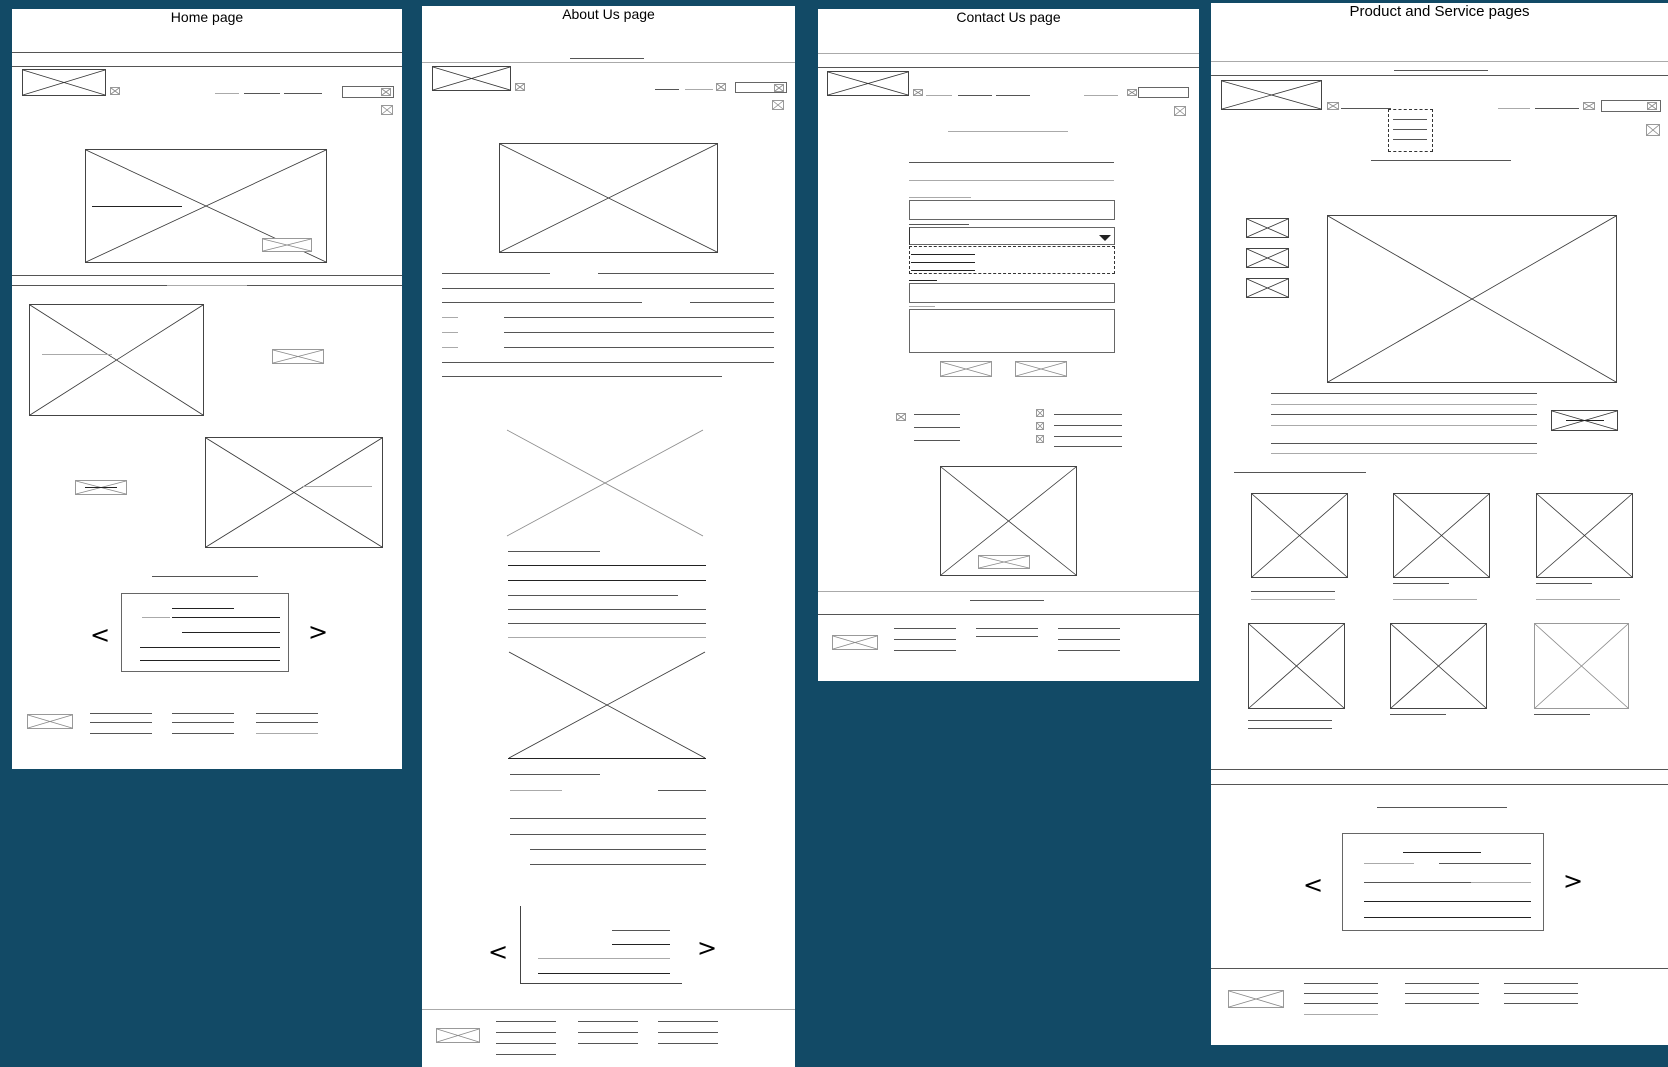 The height and width of the screenshot is (1067, 1668). What do you see at coordinates (1404, 453) in the screenshot?
I see `product-description-line` at bounding box center [1404, 453].